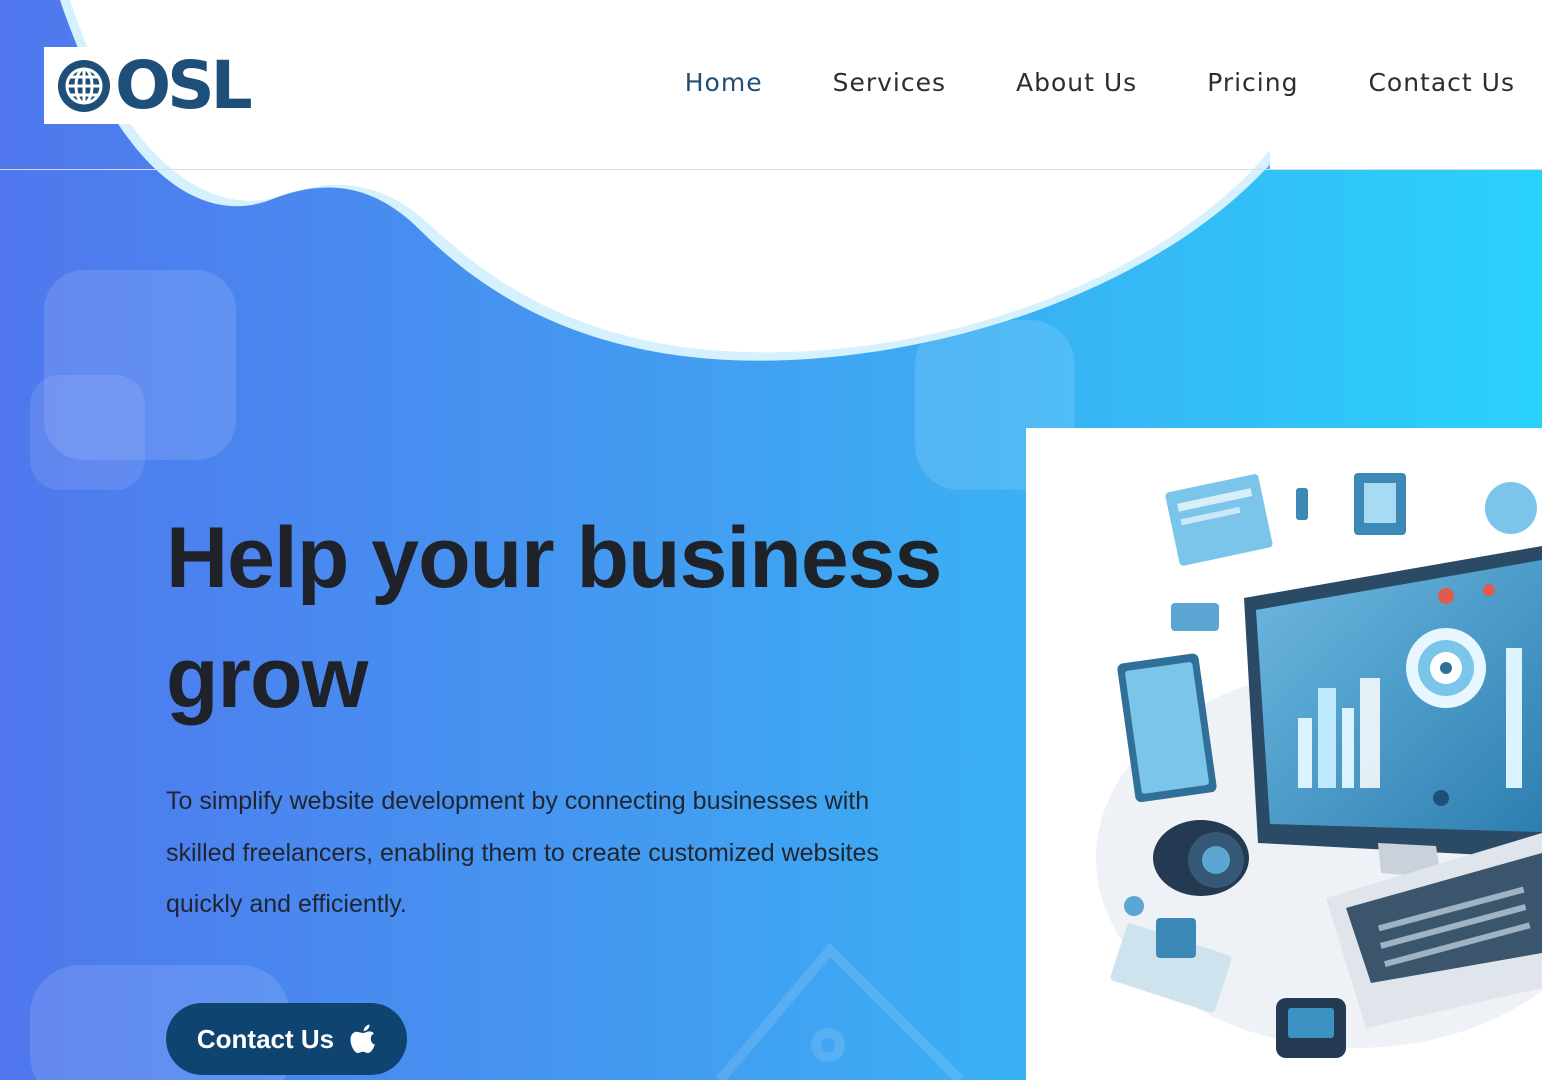 This screenshot has width=1542, height=1080. Describe the element at coordinates (554, 618) in the screenshot. I see `hero-title: Help your business grow` at that location.